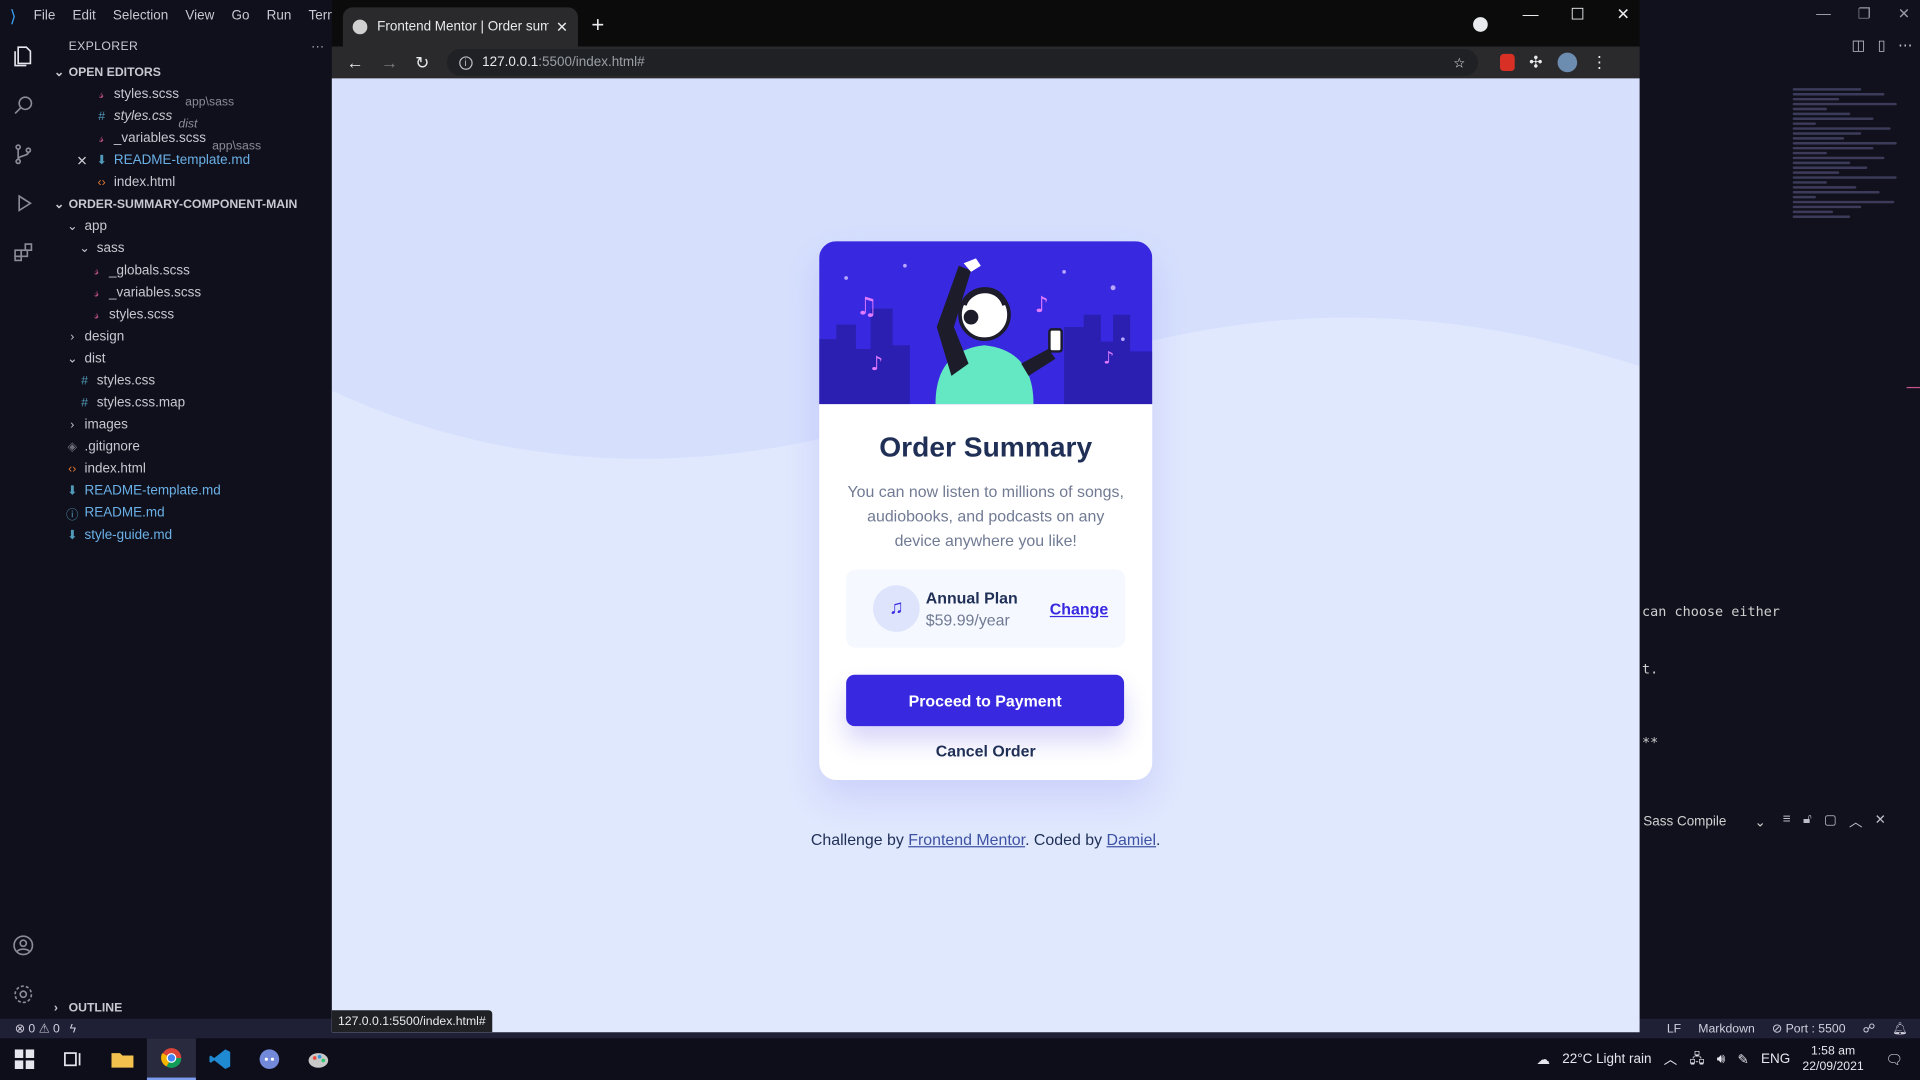 The width and height of the screenshot is (1920, 1080). What do you see at coordinates (189, 425) in the screenshot?
I see `tree-folder: › images` at bounding box center [189, 425].